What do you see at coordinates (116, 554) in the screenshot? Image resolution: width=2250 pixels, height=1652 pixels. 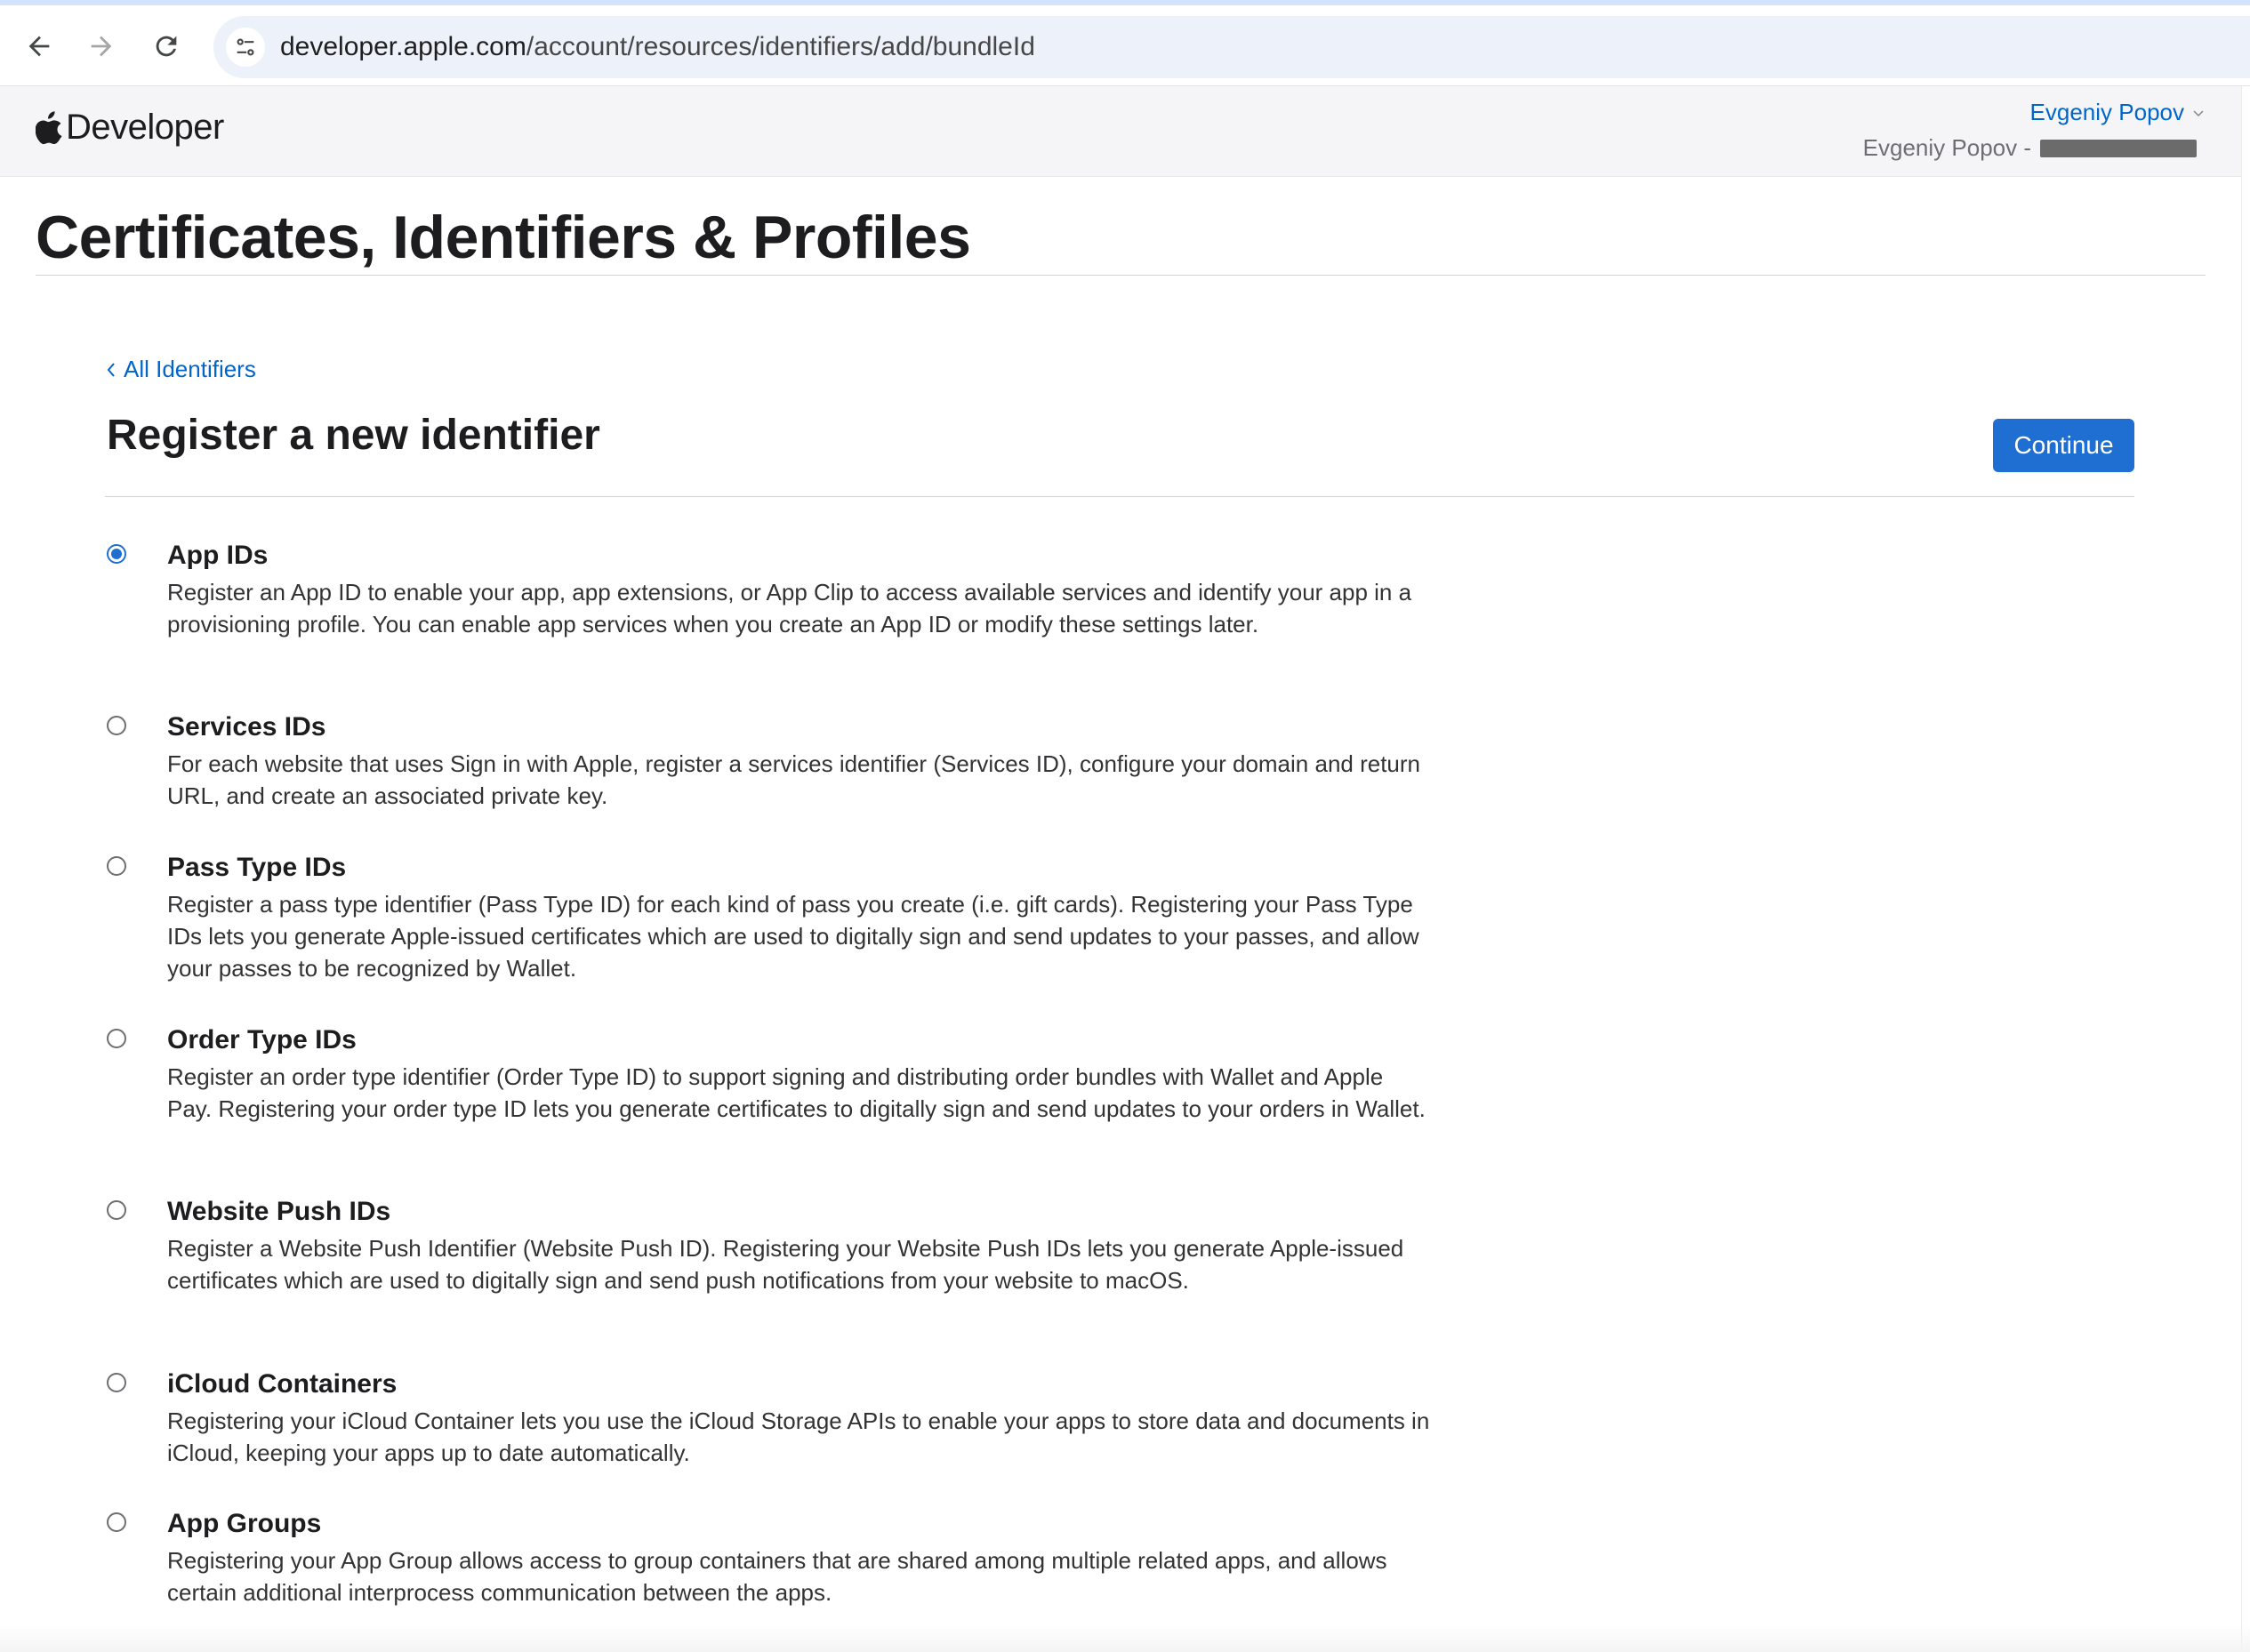 I see `app-ids-radio` at bounding box center [116, 554].